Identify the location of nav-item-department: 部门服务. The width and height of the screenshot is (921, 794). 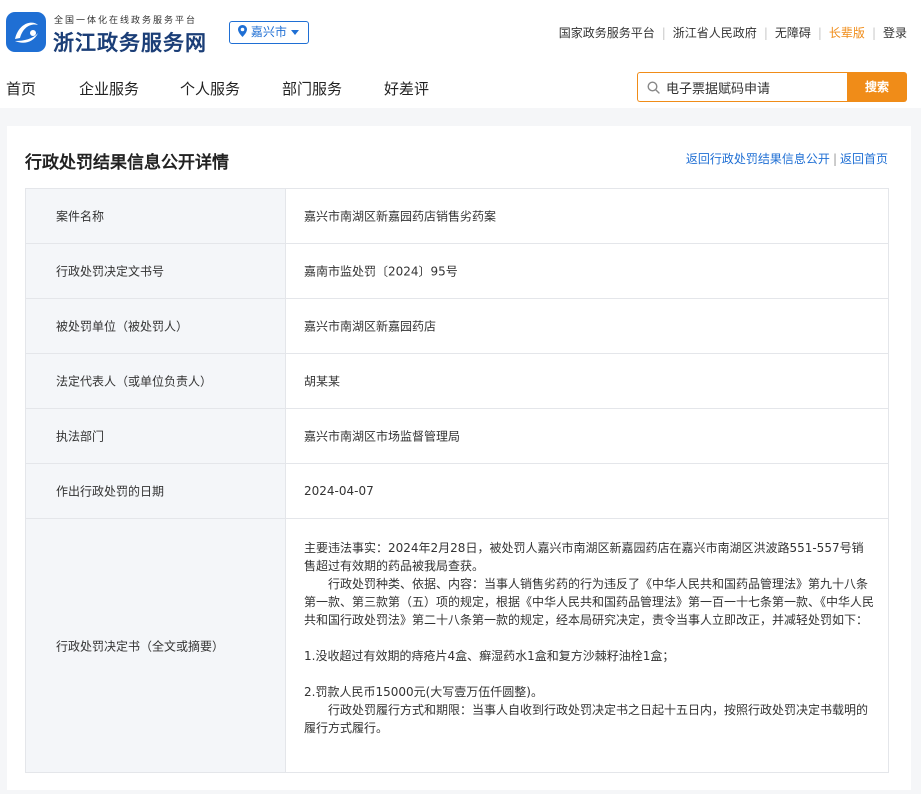
(312, 88).